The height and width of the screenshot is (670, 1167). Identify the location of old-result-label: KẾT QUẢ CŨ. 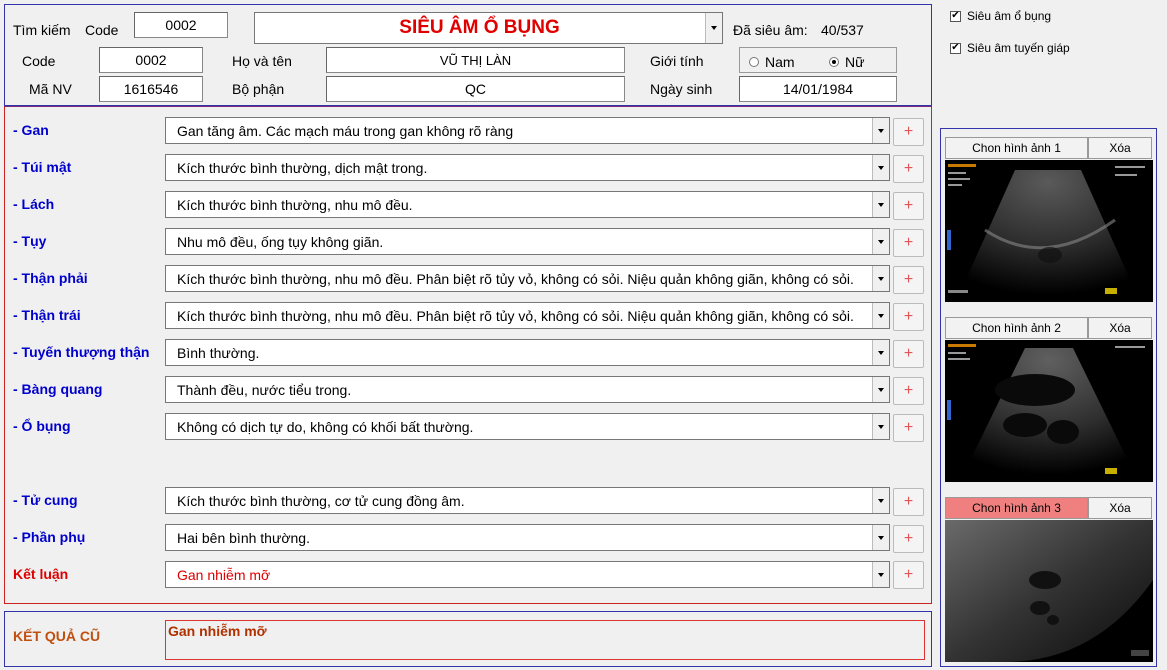
(57, 636).